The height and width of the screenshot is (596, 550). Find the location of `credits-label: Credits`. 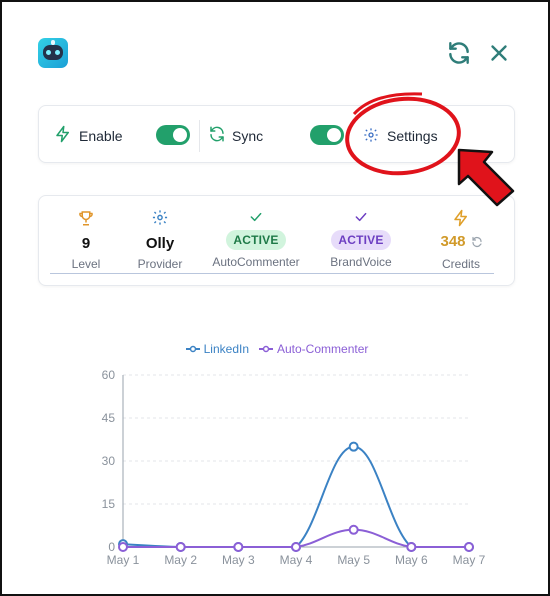

credits-label: Credits is located at coordinates (460, 264).